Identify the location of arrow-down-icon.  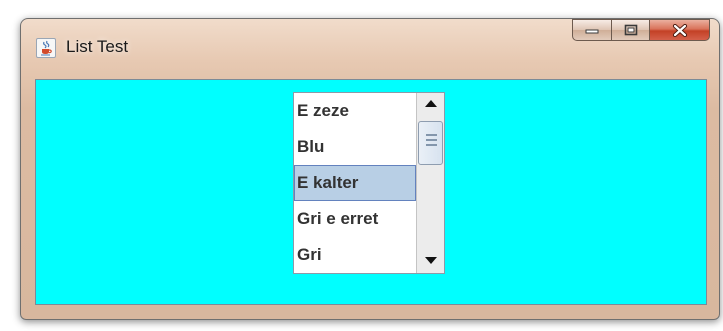
(430, 260).